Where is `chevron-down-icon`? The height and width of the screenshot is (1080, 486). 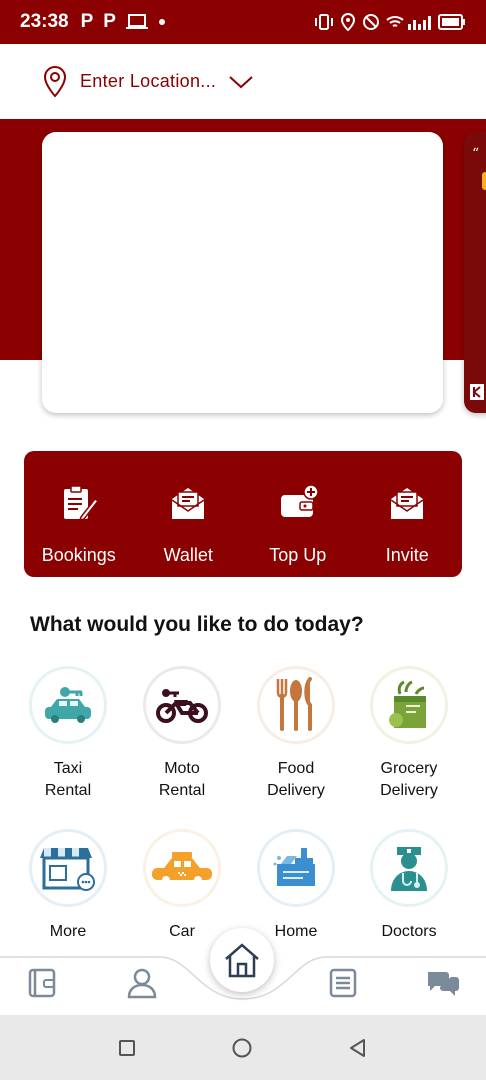 chevron-down-icon is located at coordinates (241, 82).